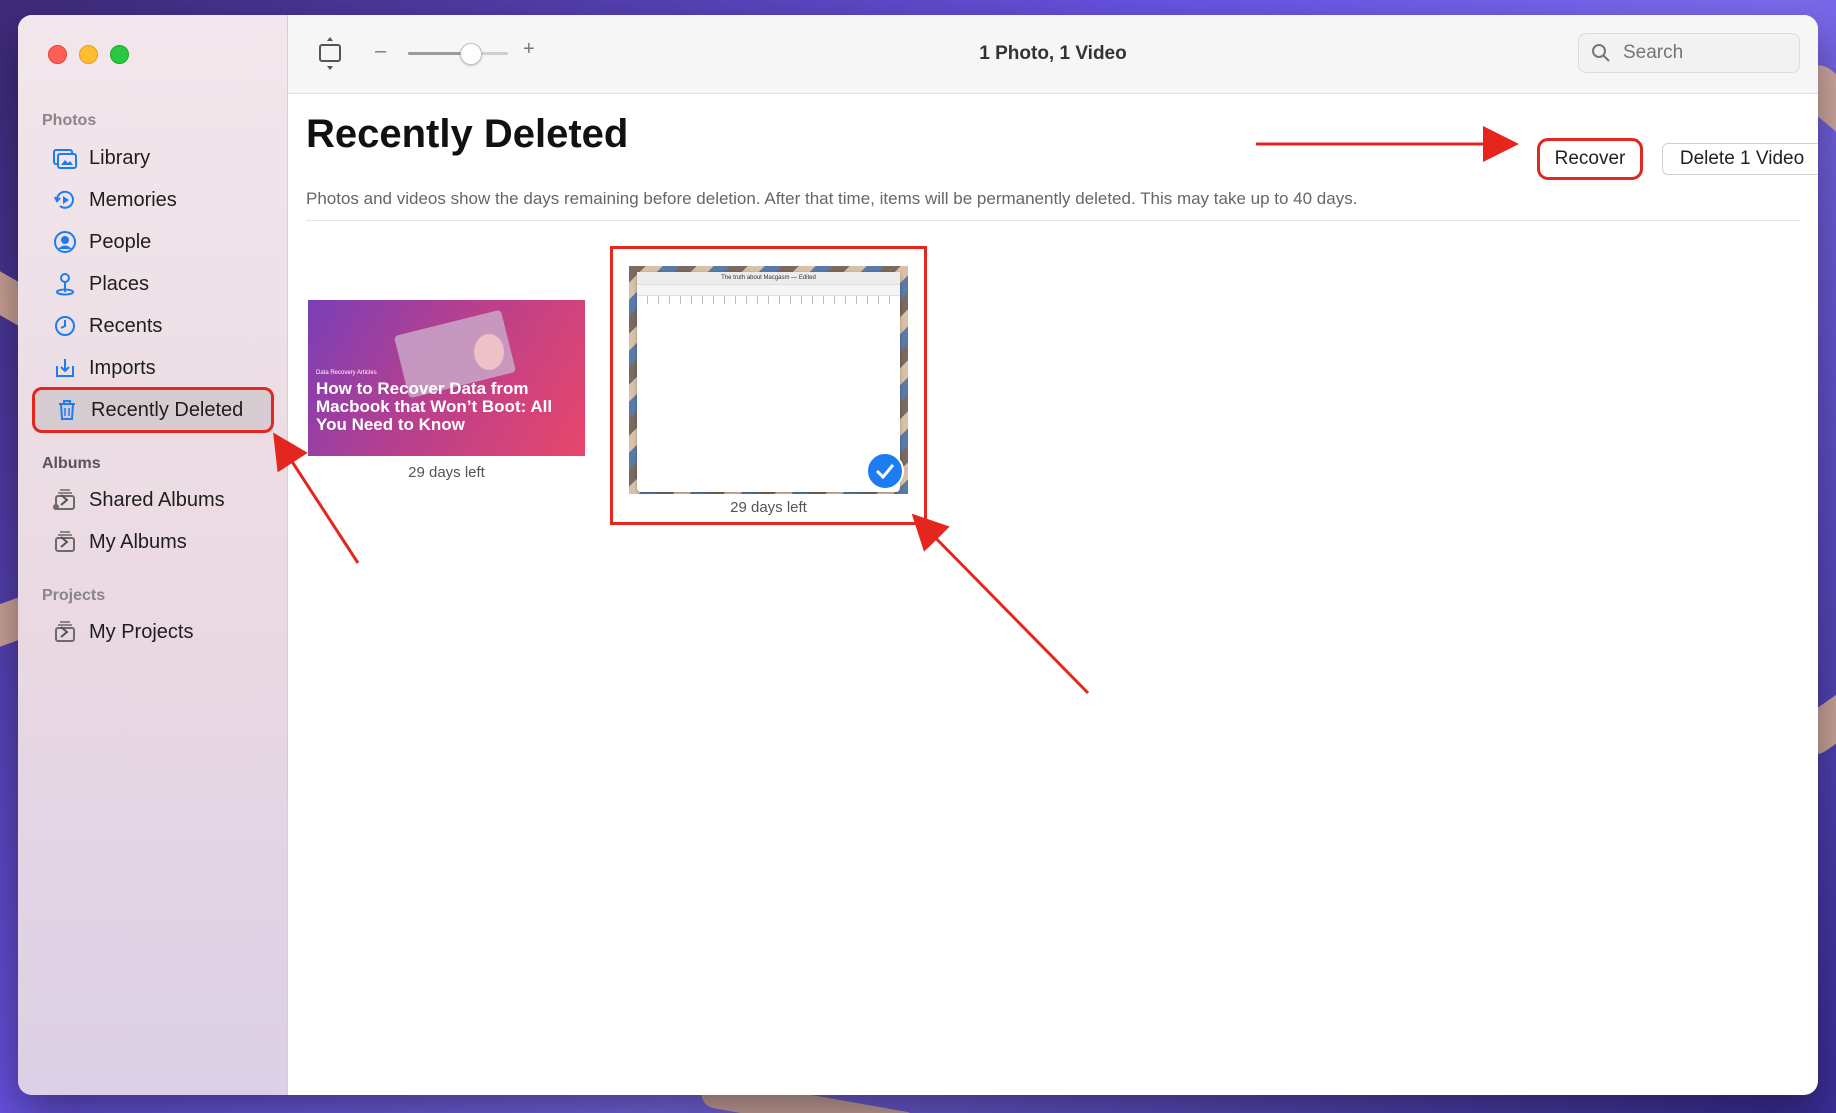 This screenshot has height=1113, width=1836. What do you see at coordinates (74, 595) in the screenshot?
I see `projects-section-header: Projects` at bounding box center [74, 595].